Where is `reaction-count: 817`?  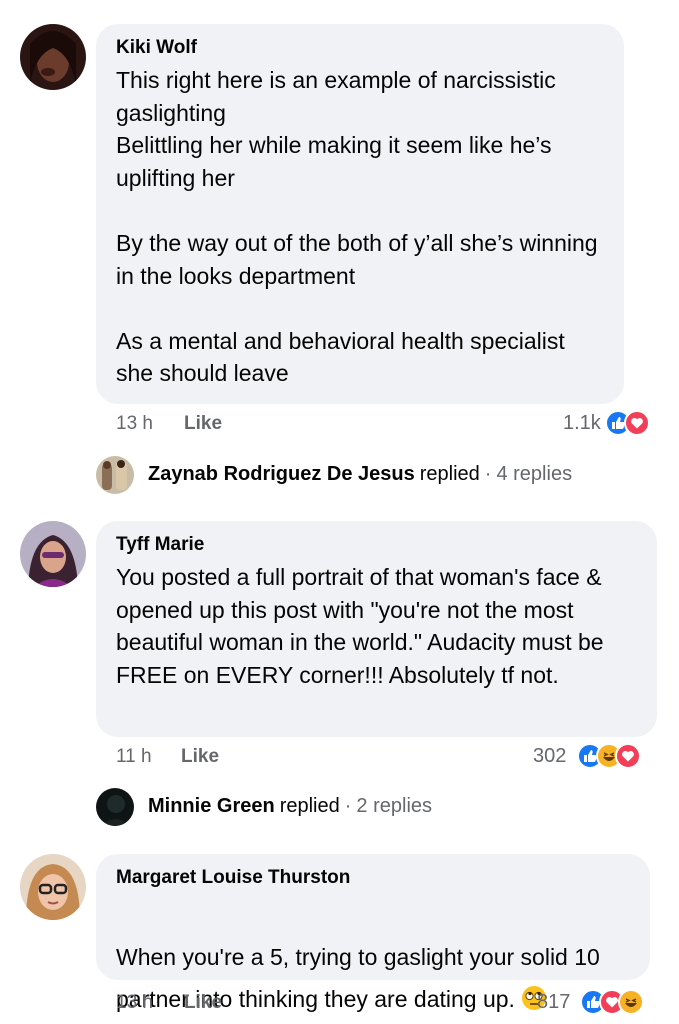 reaction-count: 817 is located at coordinates (553, 1002).